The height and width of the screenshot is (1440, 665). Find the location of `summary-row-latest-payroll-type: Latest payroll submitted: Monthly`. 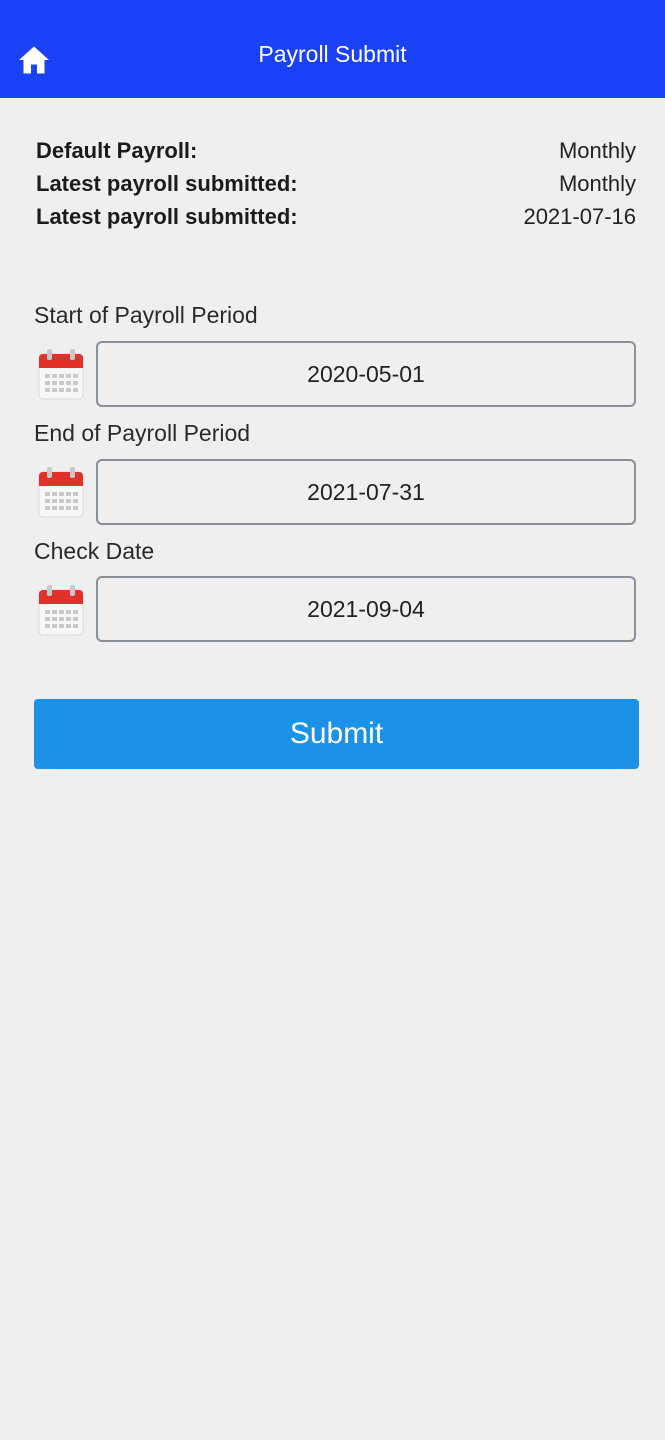

summary-row-latest-payroll-type: Latest payroll submitted: Monthly is located at coordinates (336, 187).